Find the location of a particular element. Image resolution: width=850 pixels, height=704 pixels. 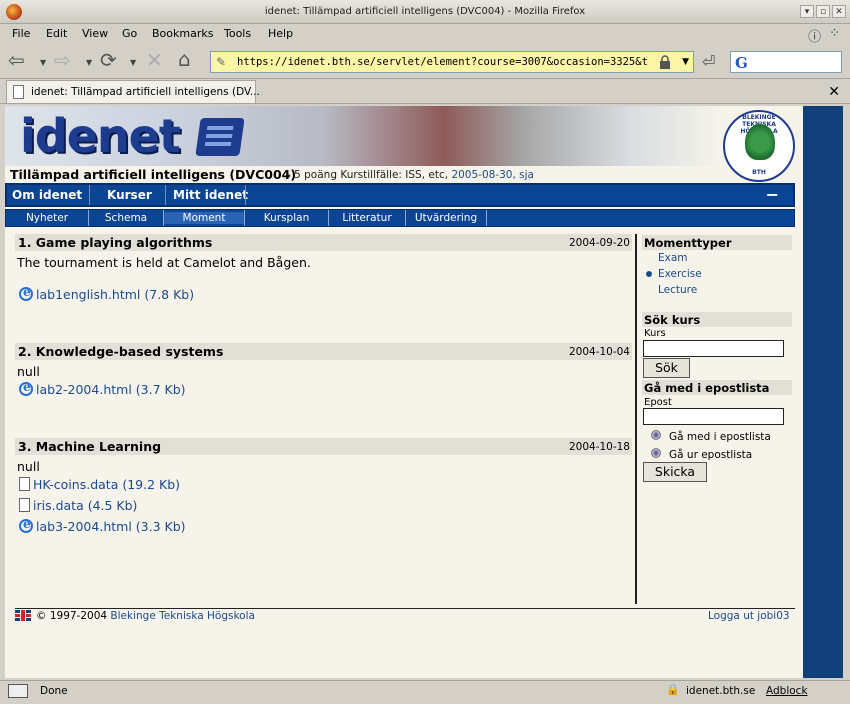

momenttyper-heading: Momenttyper is located at coordinates (717, 242).